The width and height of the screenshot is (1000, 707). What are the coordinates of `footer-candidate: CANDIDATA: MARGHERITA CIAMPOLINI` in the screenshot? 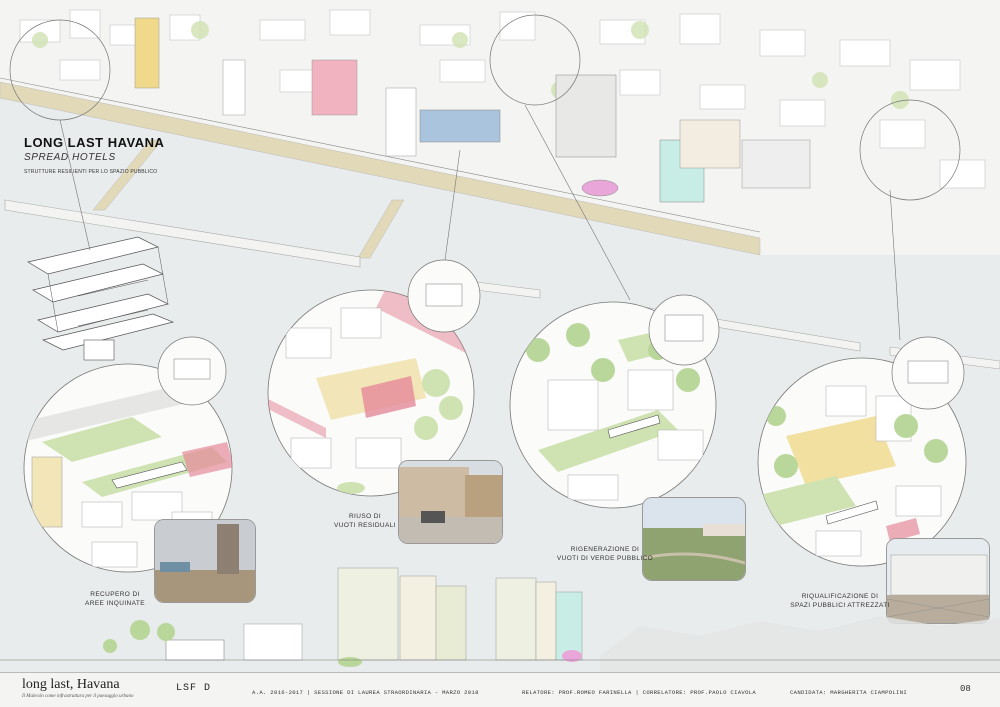 It's located at (849, 692).